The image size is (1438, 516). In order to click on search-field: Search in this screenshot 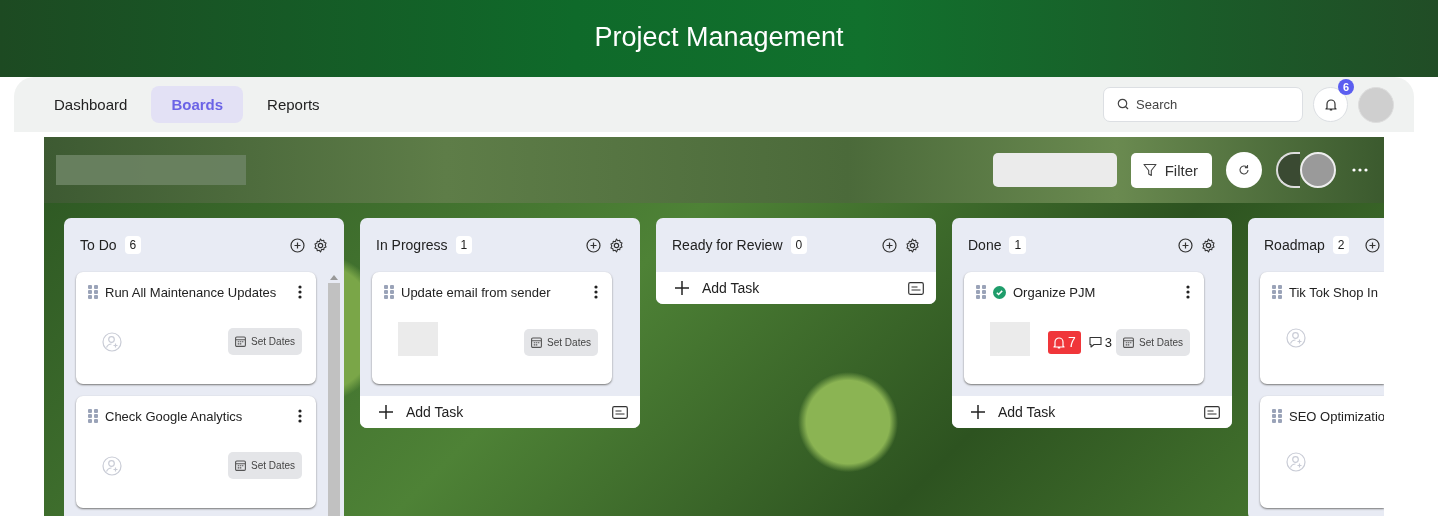, I will do `click(1203, 104)`.